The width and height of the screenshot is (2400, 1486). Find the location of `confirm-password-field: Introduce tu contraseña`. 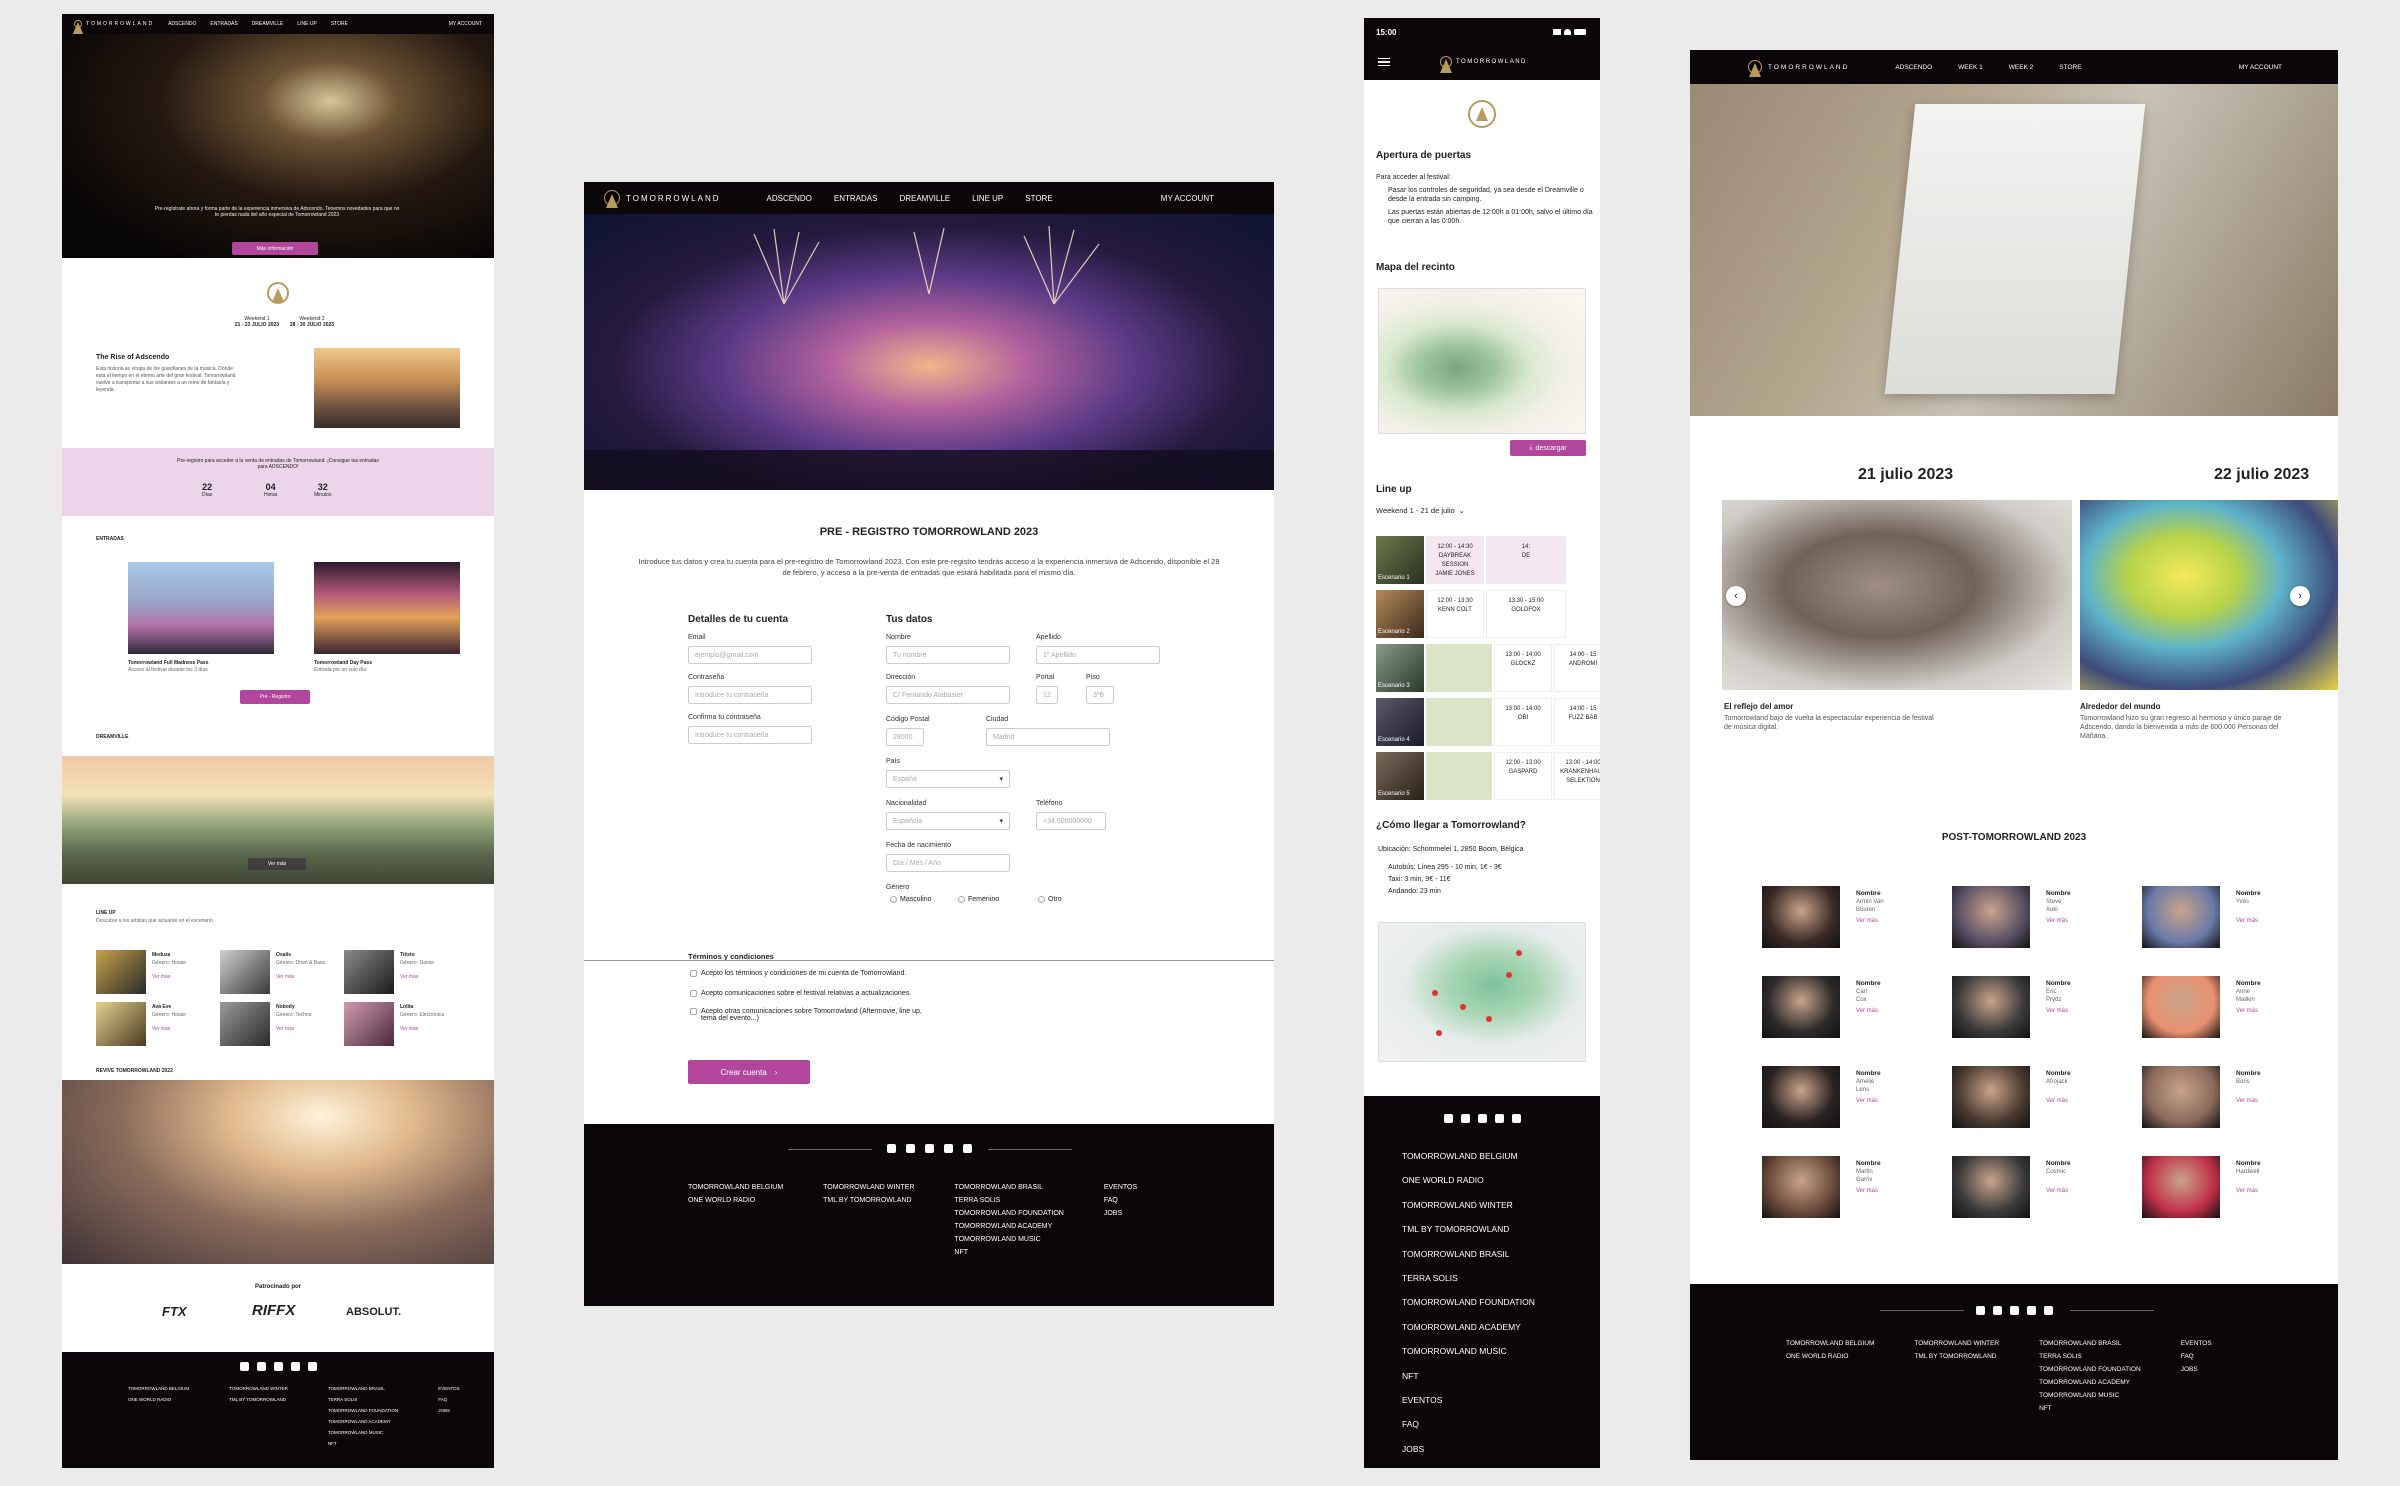

confirm-password-field: Introduce tu contraseña is located at coordinates (750, 735).